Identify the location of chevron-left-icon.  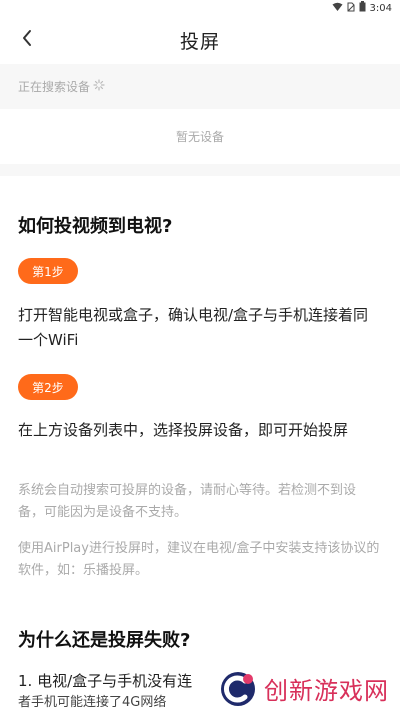
(27, 40).